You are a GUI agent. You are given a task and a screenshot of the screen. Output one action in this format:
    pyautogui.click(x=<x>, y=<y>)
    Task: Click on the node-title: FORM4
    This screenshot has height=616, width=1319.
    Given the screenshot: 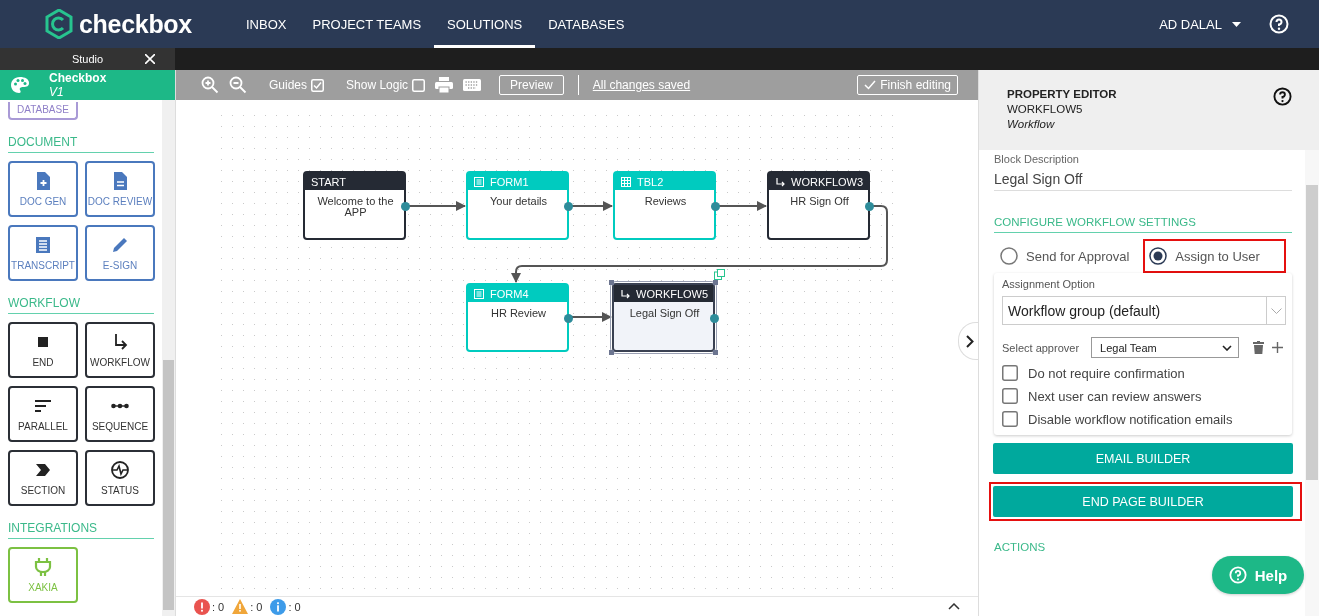 What is the action you would take?
    pyautogui.click(x=509, y=293)
    